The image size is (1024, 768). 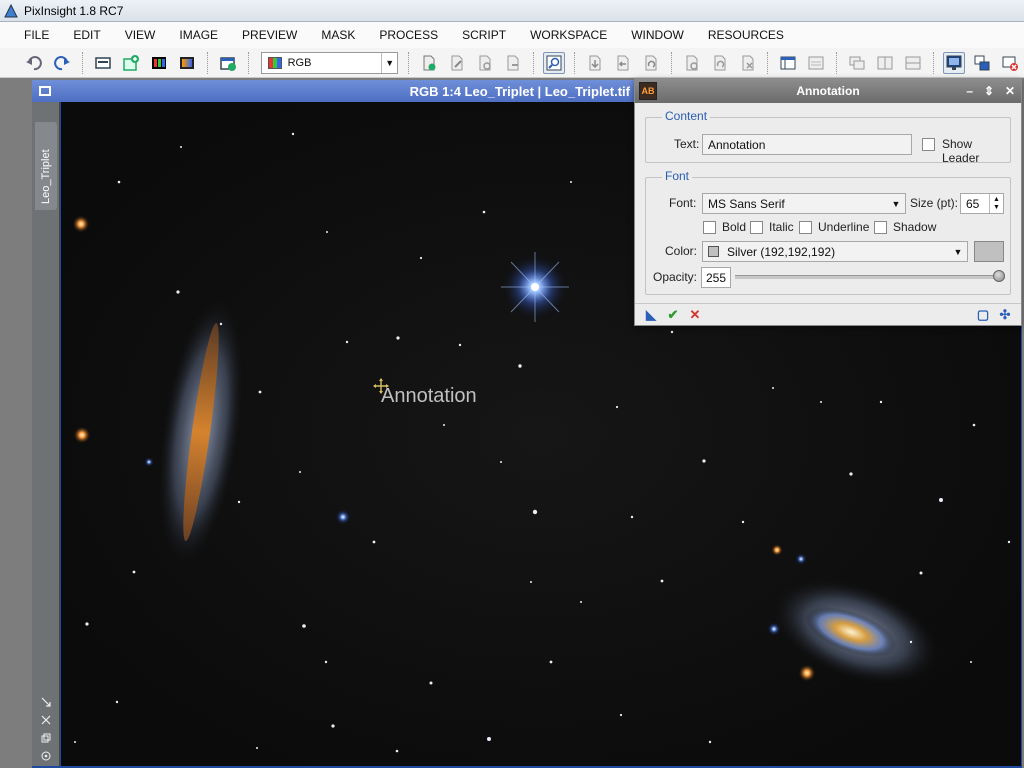 What do you see at coordinates (512, 11) in the screenshot?
I see `app-title-bar: PixInsight 1.8 RC7` at bounding box center [512, 11].